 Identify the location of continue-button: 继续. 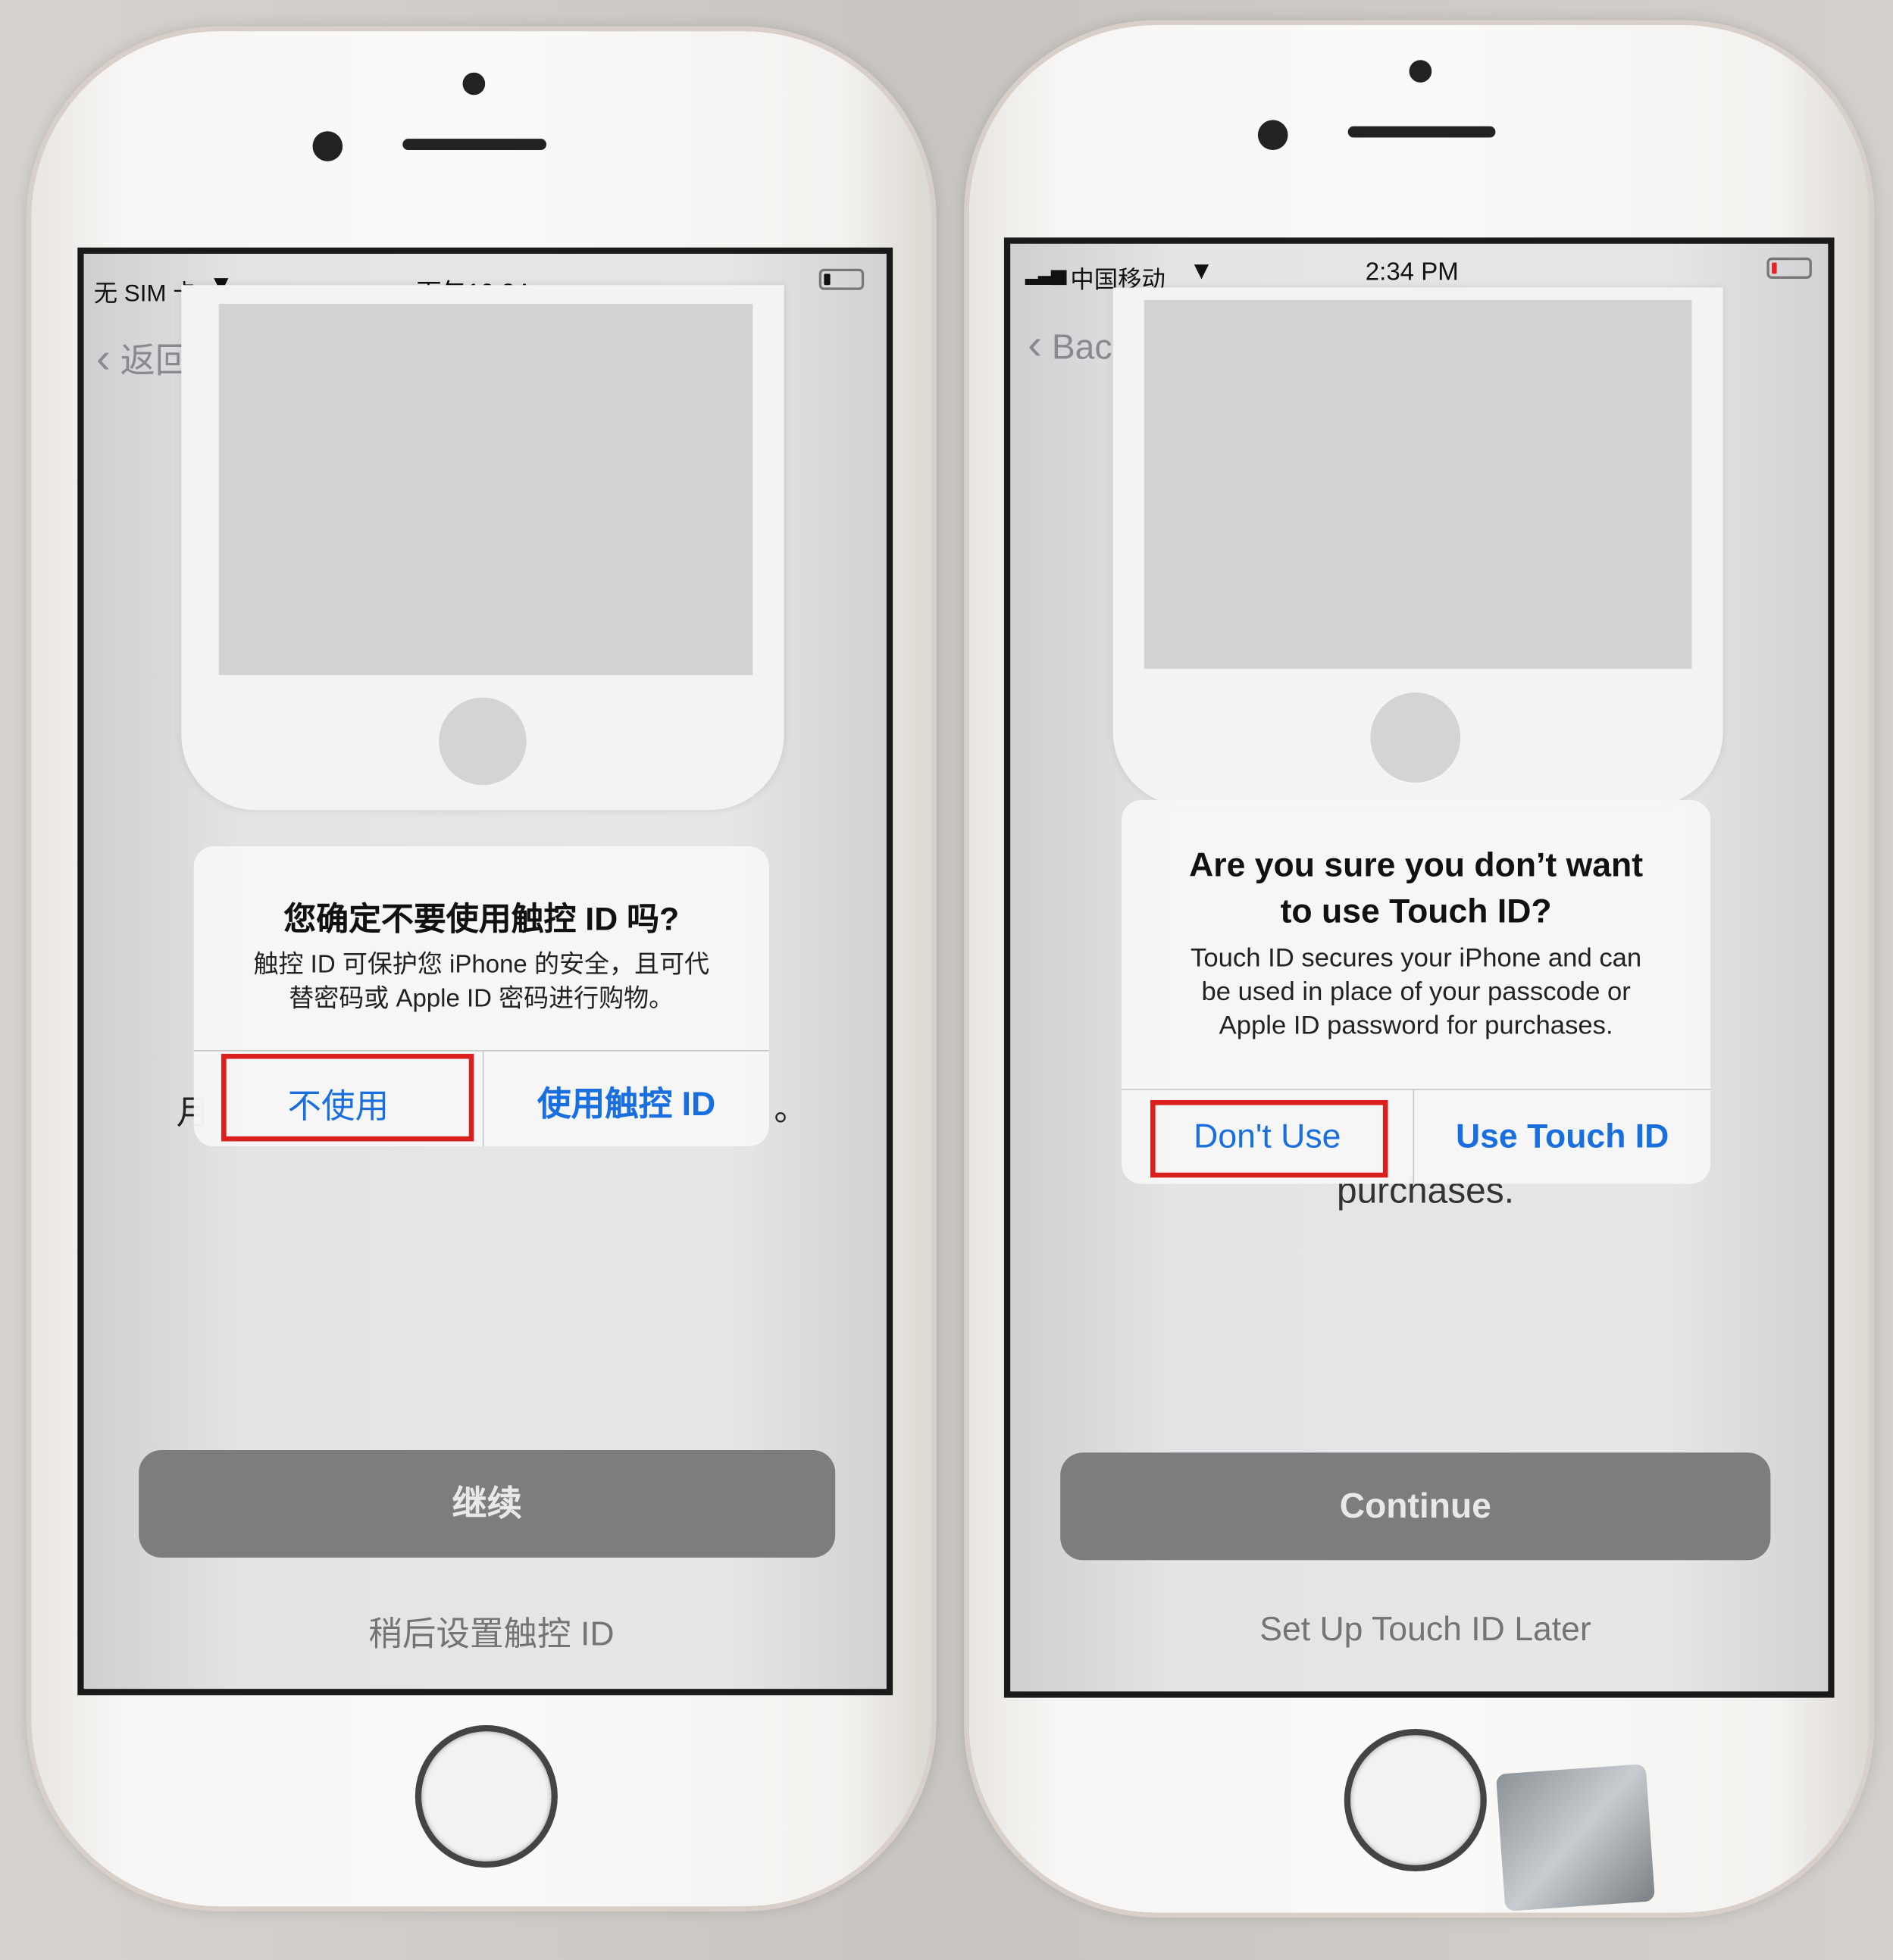
(487, 1504).